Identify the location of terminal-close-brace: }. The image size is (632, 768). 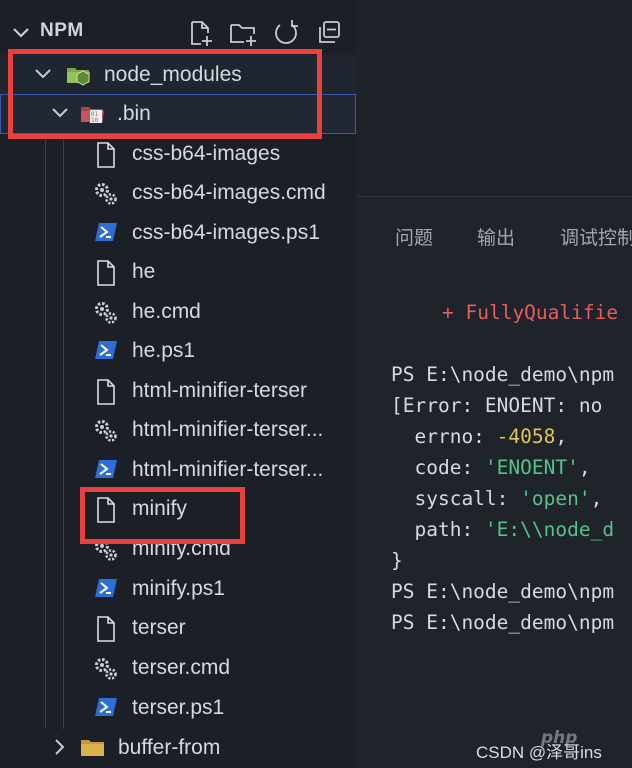
(397, 560).